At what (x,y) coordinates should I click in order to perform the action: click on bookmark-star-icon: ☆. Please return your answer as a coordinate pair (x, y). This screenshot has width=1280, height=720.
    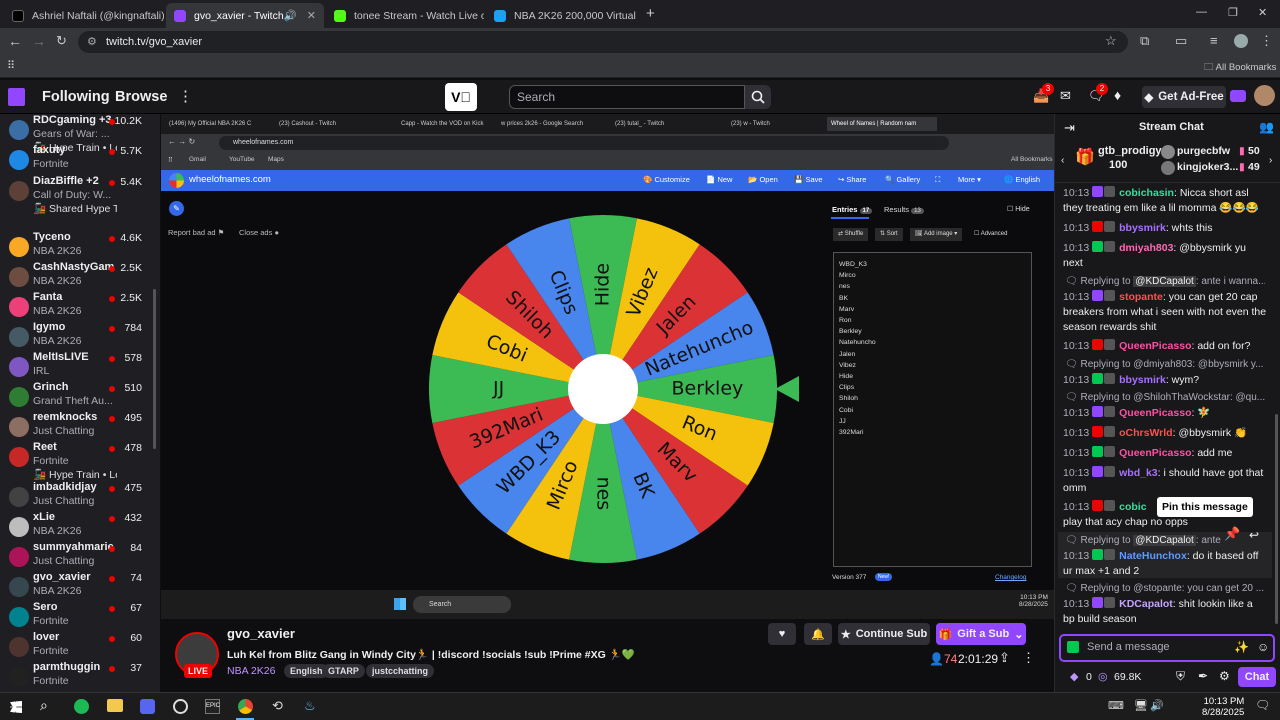
    Looking at the image, I should click on (1111, 41).